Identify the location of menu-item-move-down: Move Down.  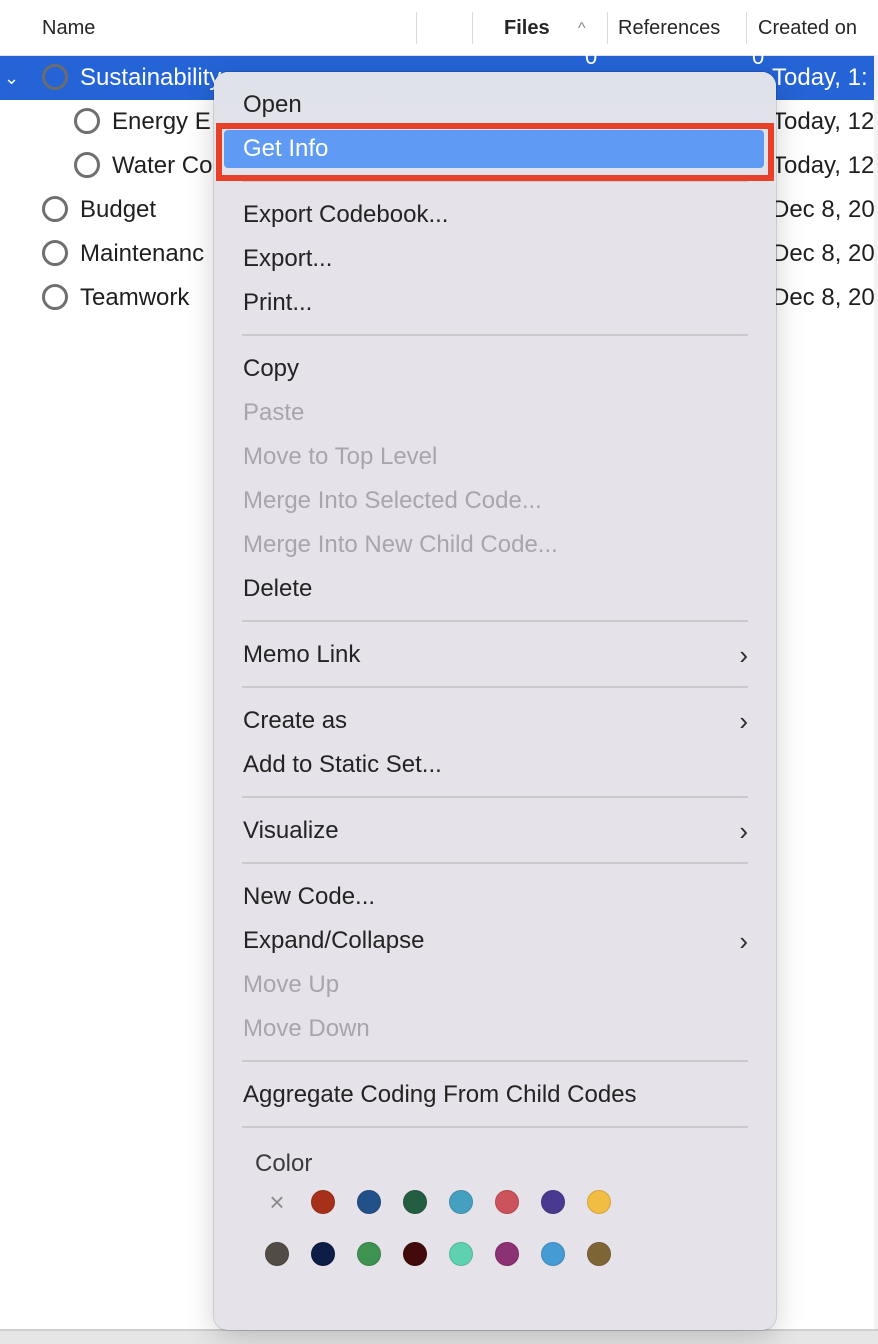
(495, 1029).